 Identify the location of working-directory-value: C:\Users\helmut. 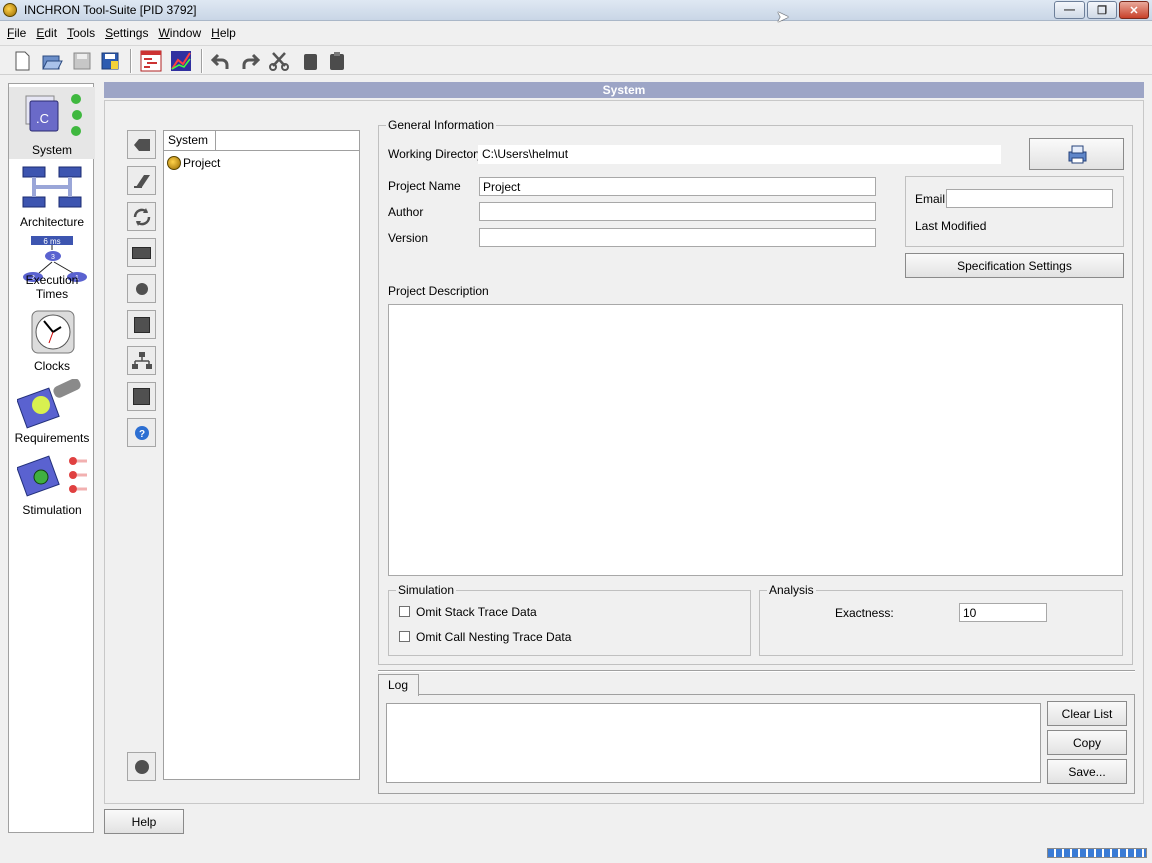
(739, 154).